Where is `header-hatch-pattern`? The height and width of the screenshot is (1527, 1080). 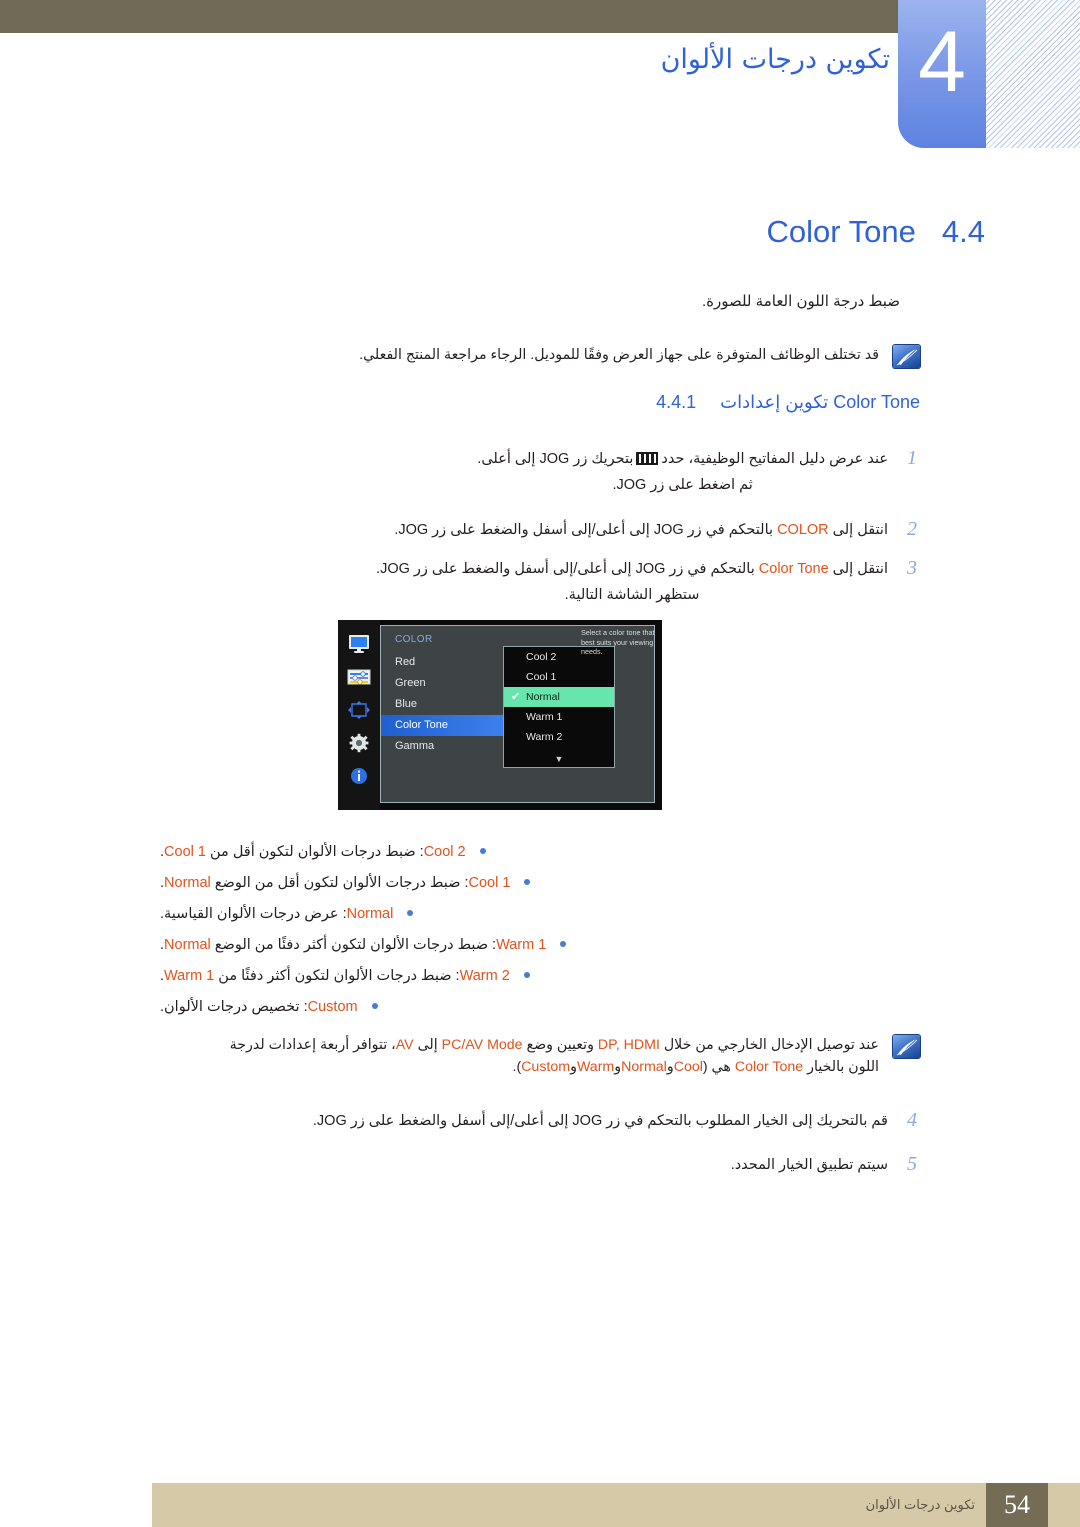
header-hatch-pattern is located at coordinates (1032, 74).